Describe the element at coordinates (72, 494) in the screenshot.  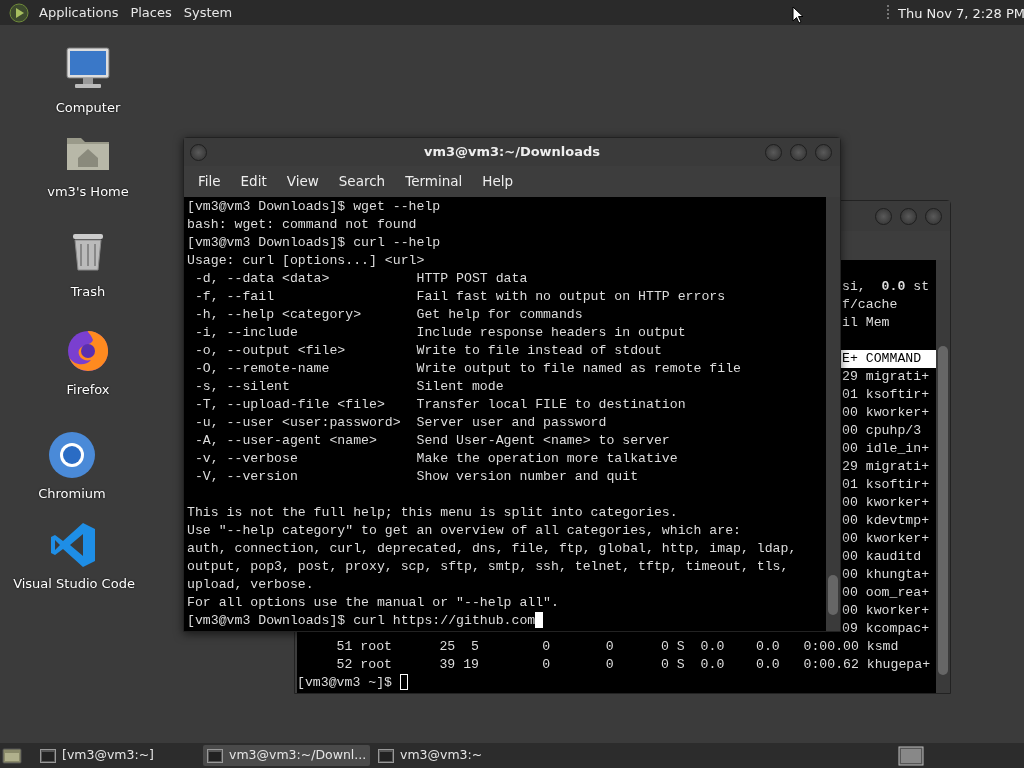
I see `desktop-icon-label: Chromium` at that location.